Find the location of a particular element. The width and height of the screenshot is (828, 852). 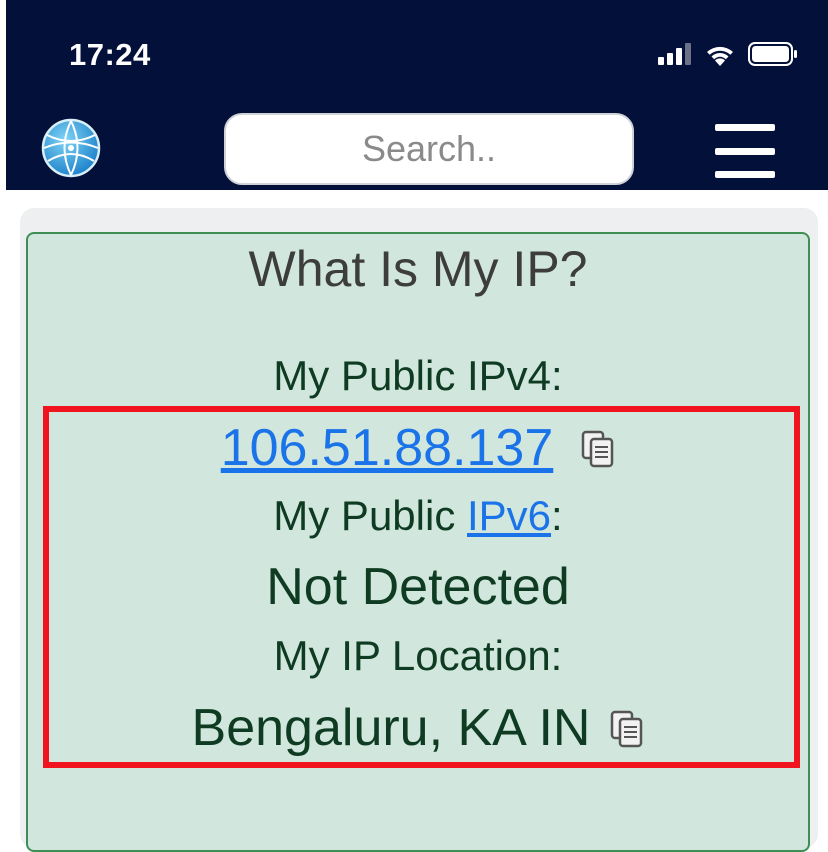

signal-icon is located at coordinates (674, 54).